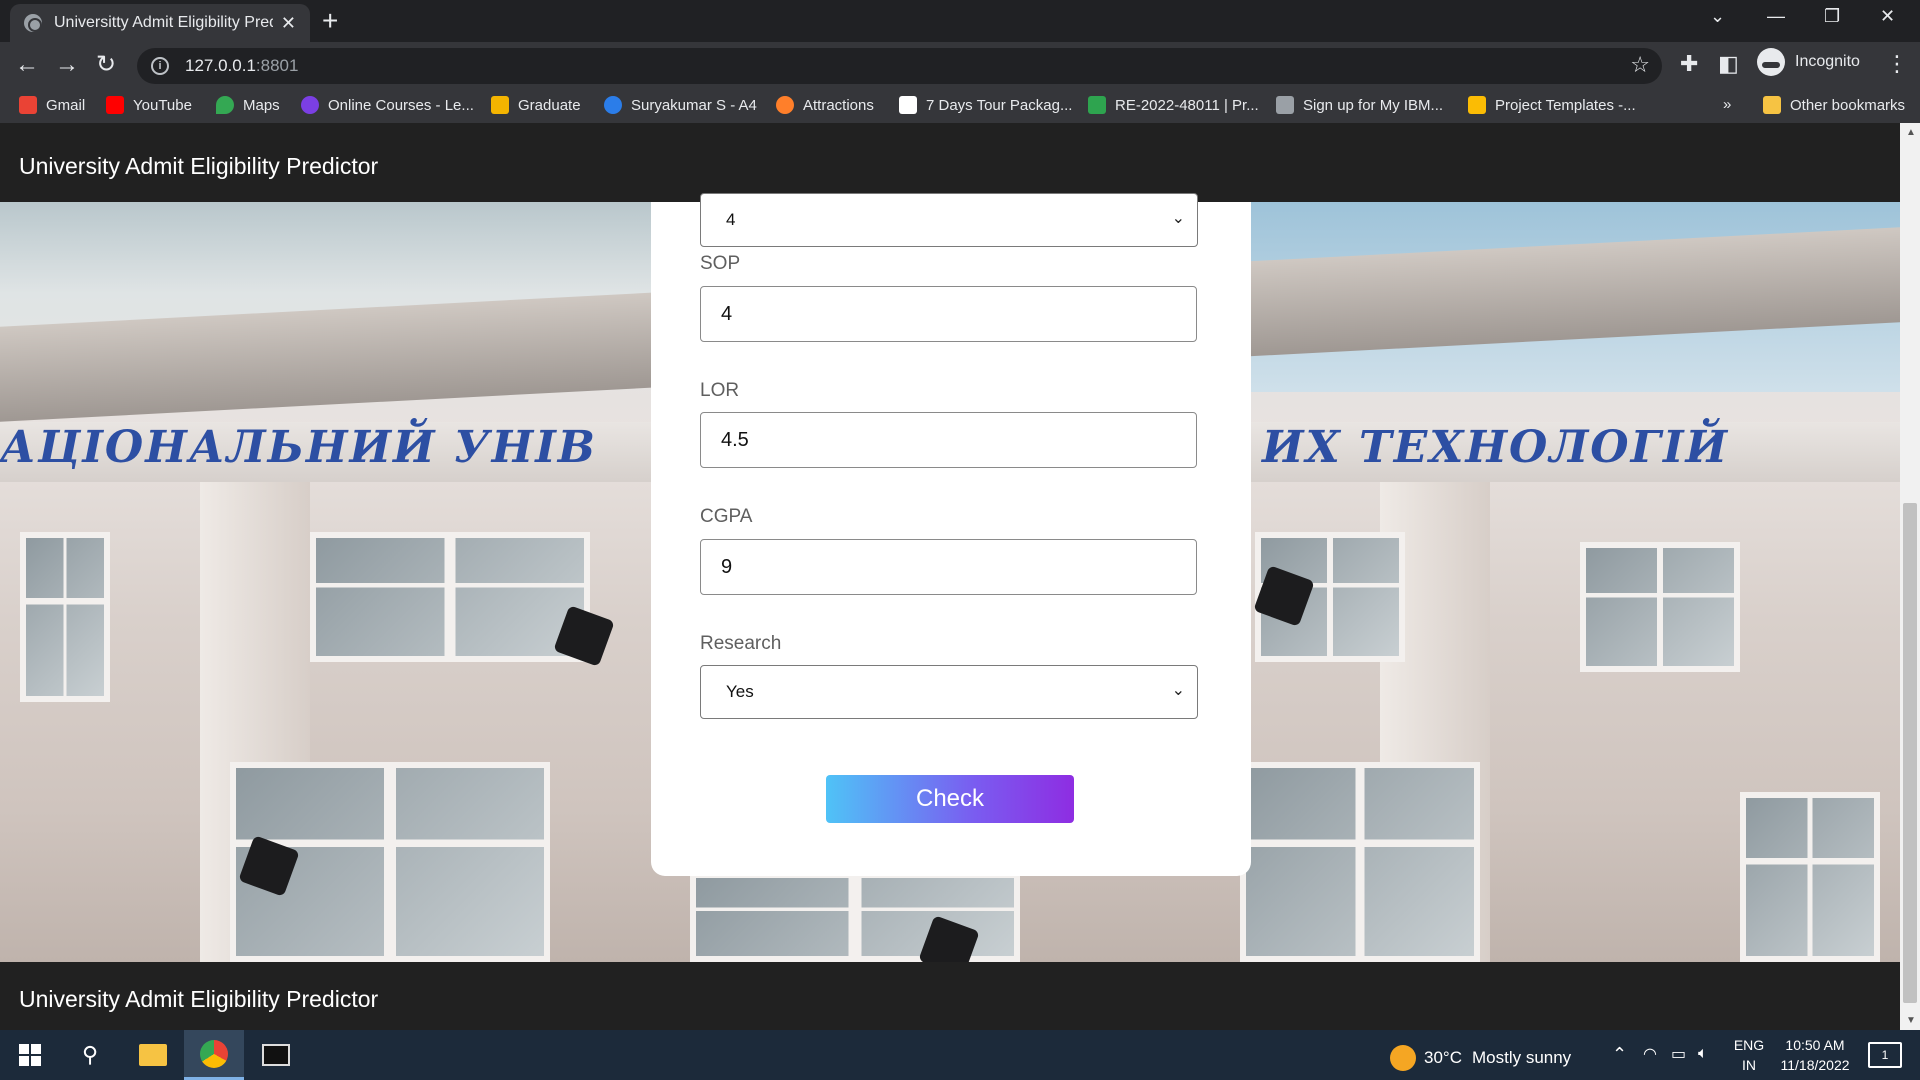 The image size is (1920, 1080). What do you see at coordinates (28, 105) in the screenshot?
I see `gmail-icon` at bounding box center [28, 105].